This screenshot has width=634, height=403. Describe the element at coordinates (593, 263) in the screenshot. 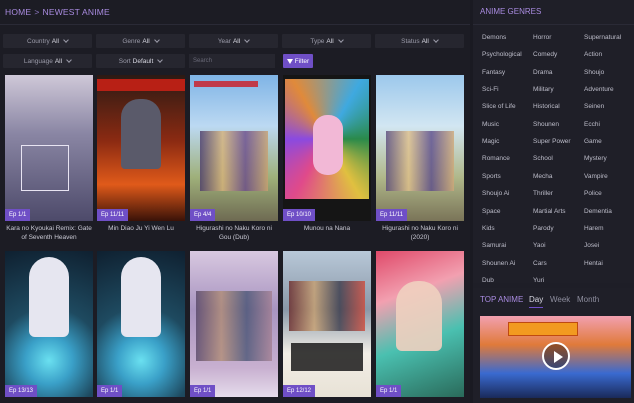

I see `genre-link: Hentai` at that location.